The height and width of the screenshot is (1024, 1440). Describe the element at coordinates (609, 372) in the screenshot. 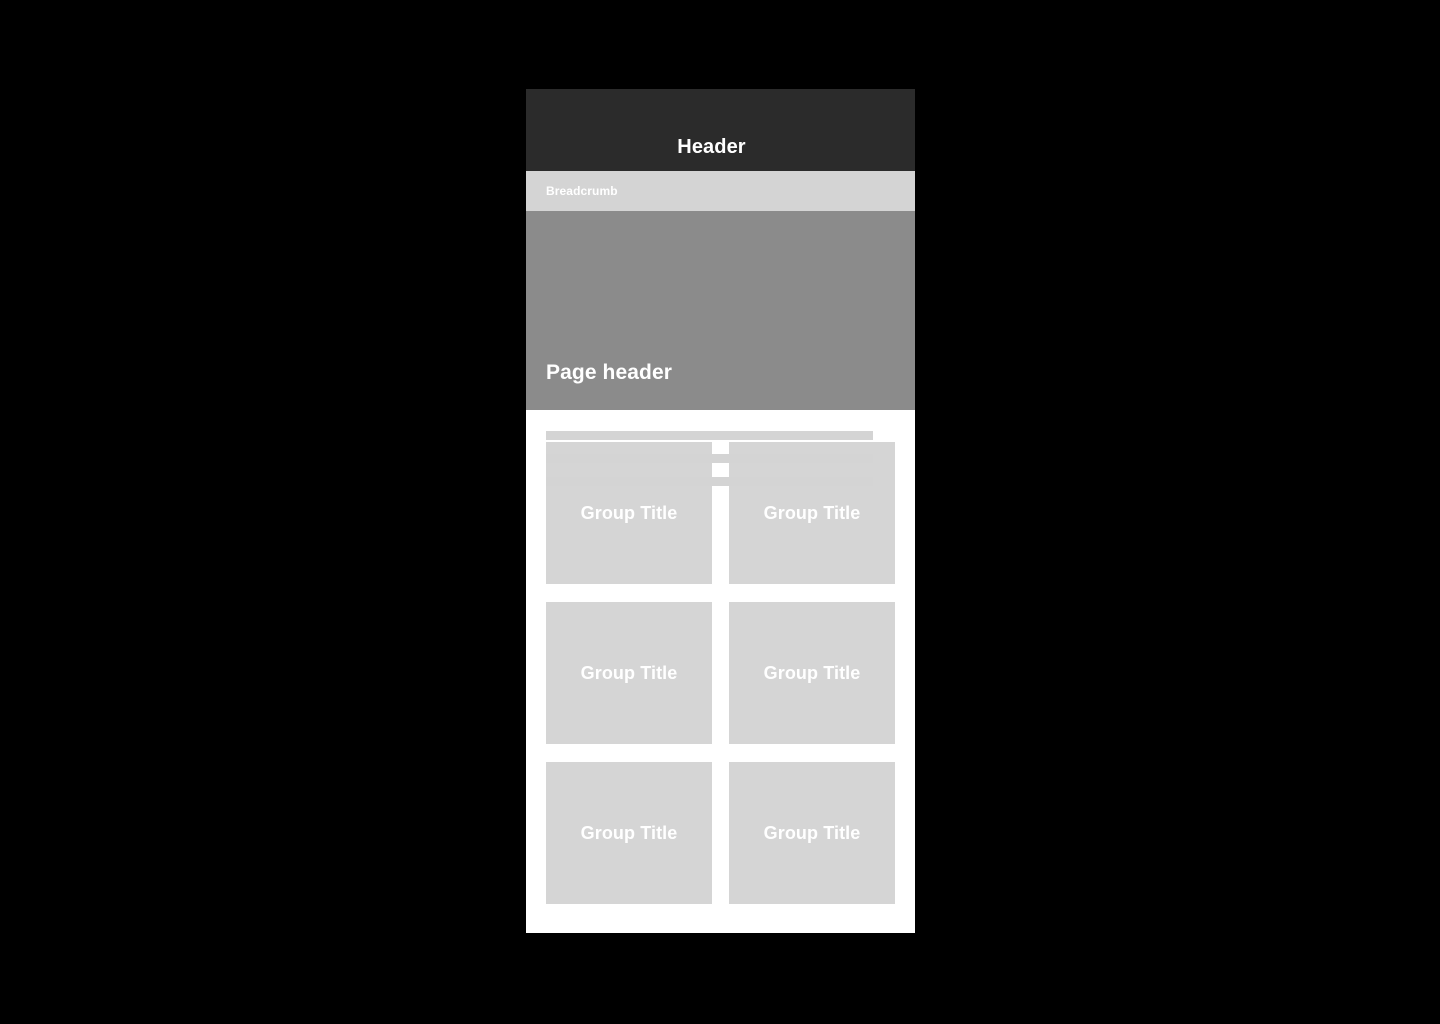

I see `page-header-title: Page header` at that location.